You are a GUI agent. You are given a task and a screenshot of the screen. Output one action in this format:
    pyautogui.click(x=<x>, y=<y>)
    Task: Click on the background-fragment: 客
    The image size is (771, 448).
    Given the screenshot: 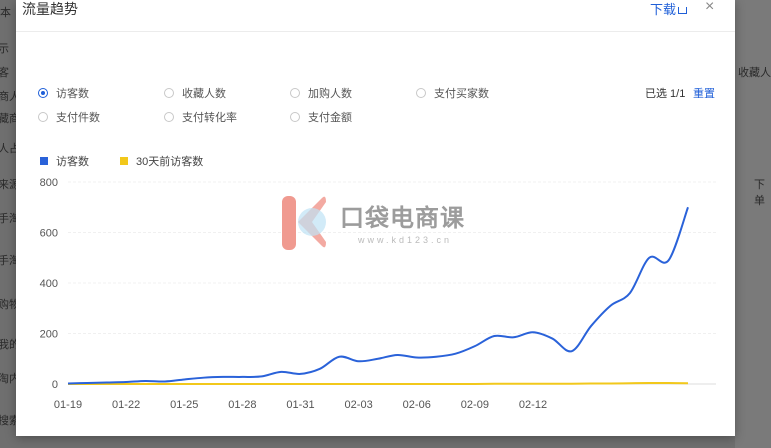 What is the action you would take?
    pyautogui.click(x=4, y=73)
    